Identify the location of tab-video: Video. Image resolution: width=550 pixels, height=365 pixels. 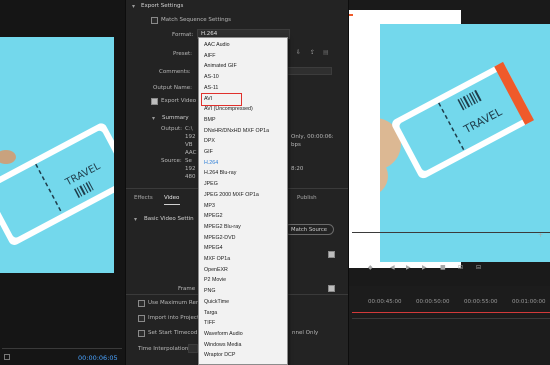
(171, 198).